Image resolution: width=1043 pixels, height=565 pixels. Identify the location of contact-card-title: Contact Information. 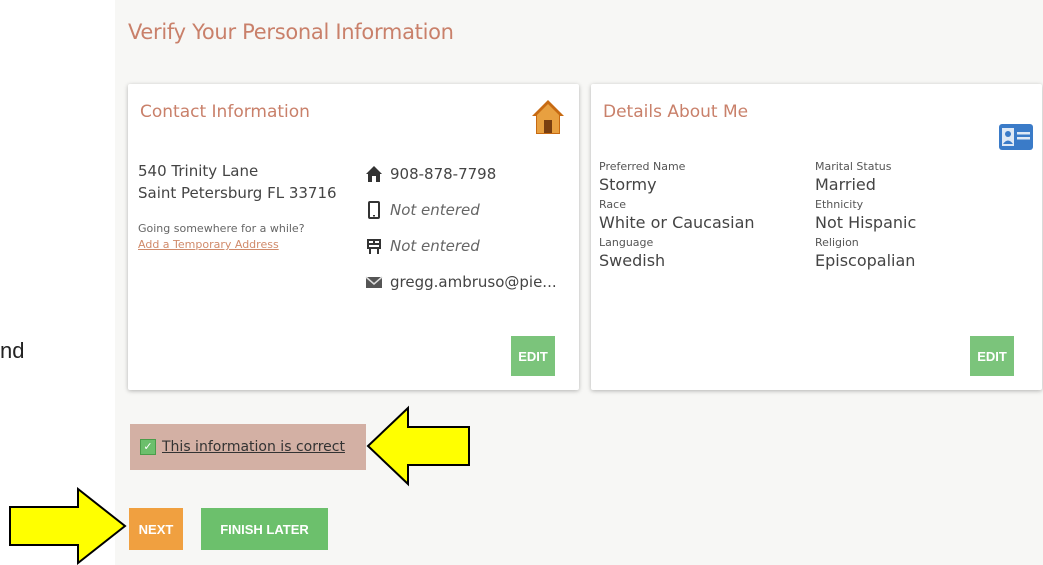
(225, 112).